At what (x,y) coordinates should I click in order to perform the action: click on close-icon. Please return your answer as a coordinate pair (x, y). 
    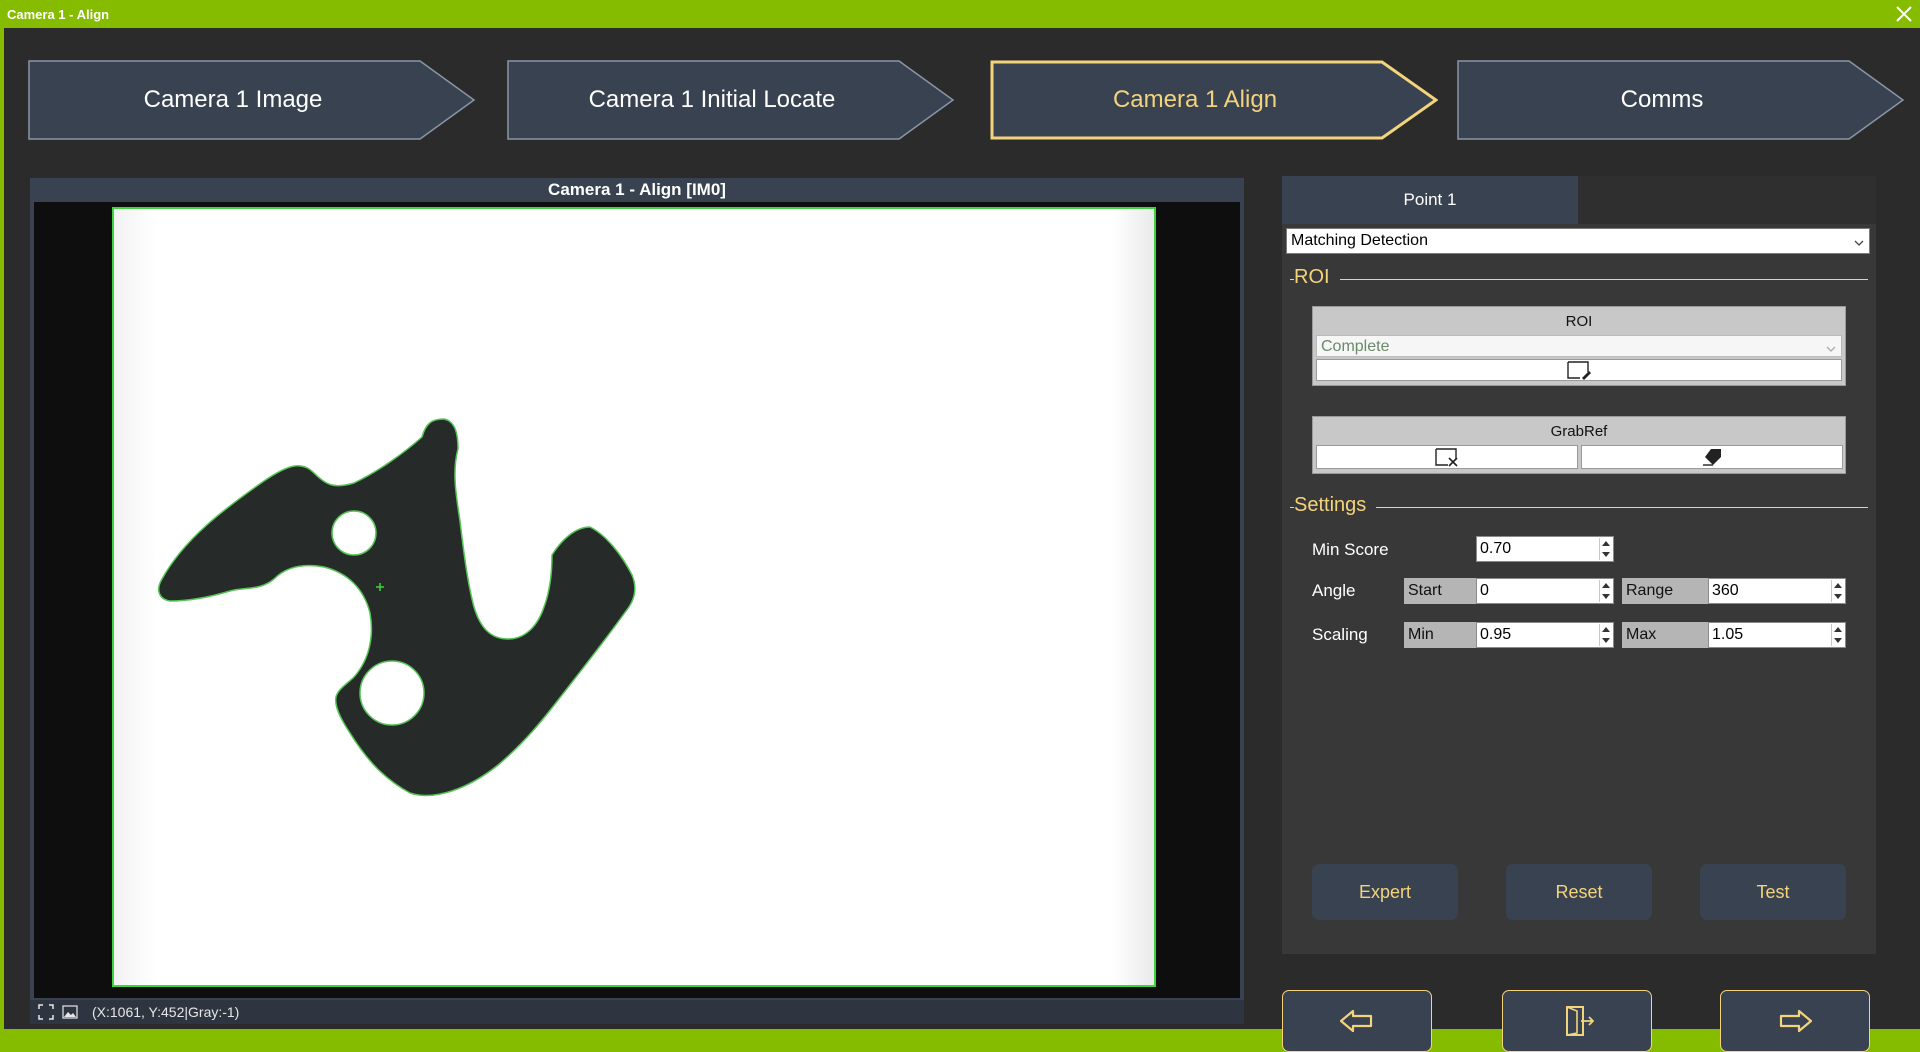
    Looking at the image, I should click on (1904, 14).